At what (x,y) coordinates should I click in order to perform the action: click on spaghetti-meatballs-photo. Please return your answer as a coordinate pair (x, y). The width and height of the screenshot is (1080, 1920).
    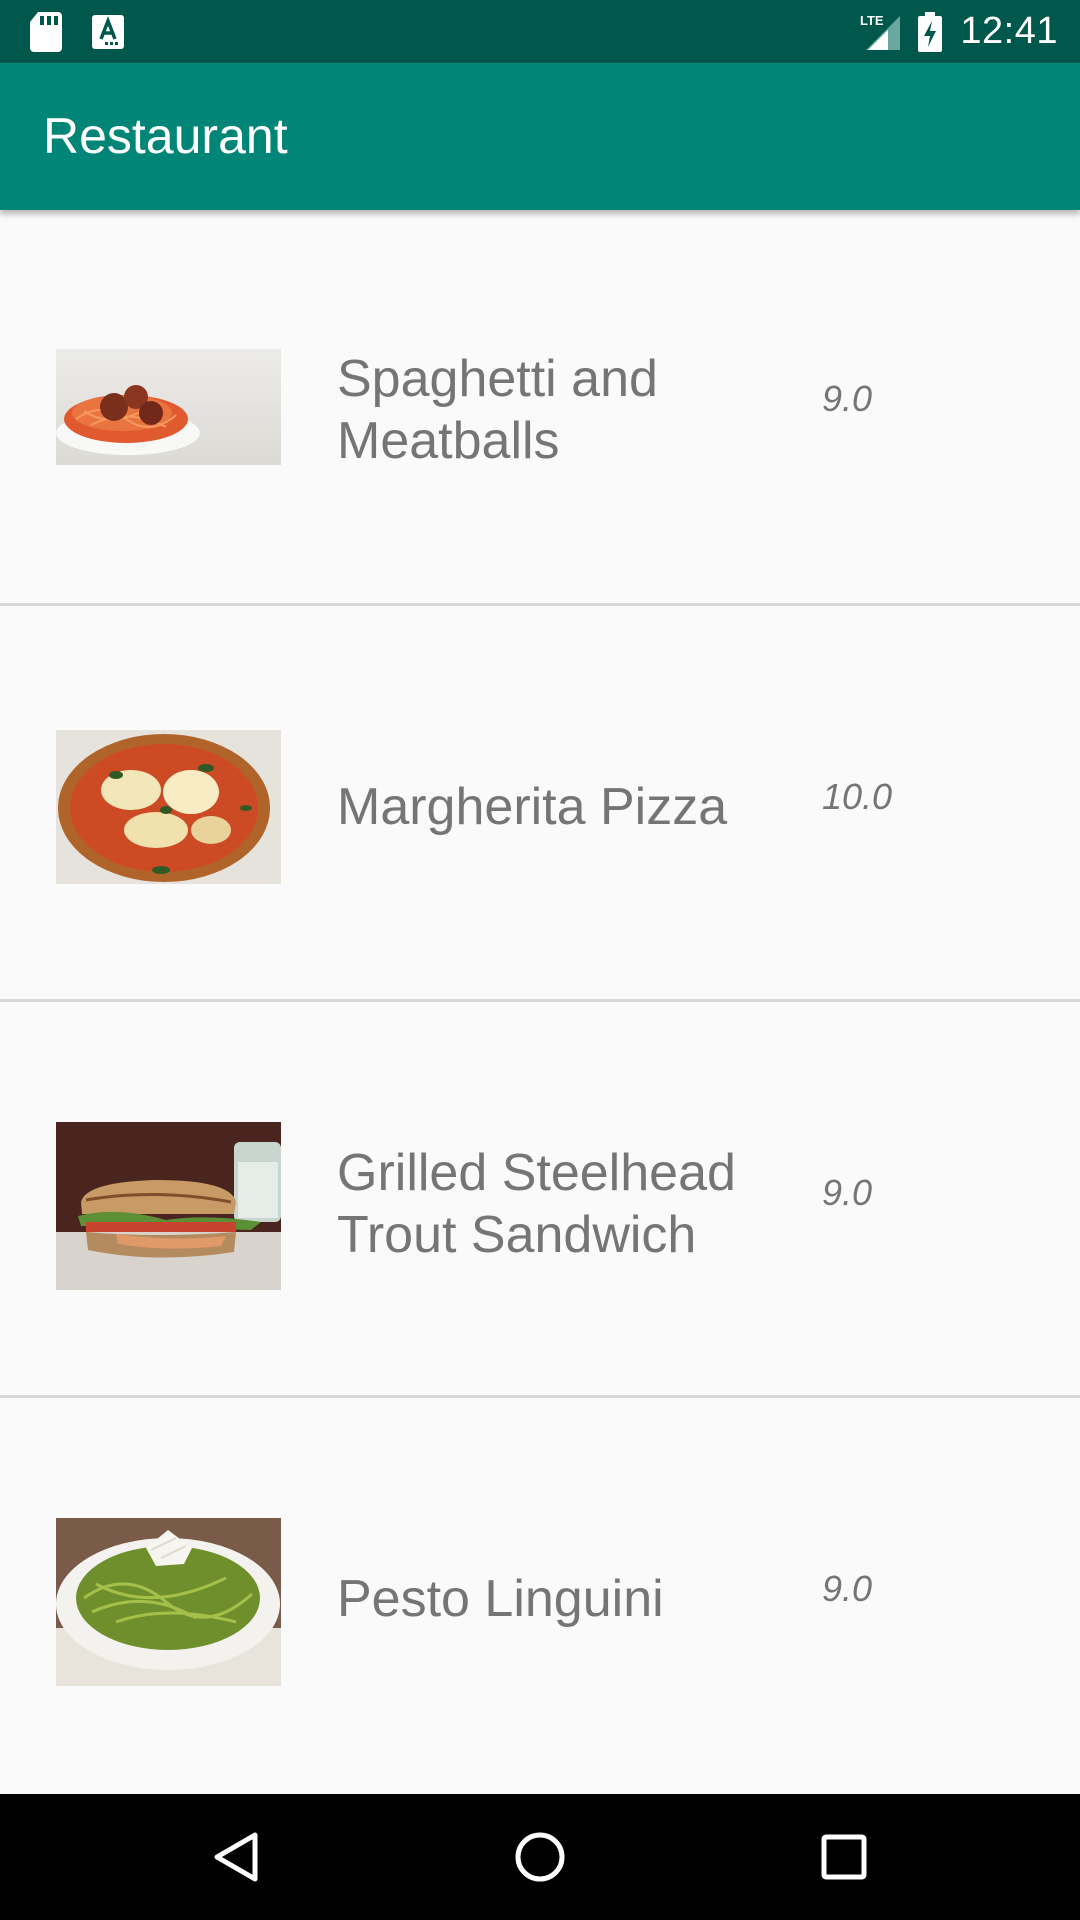
    Looking at the image, I should click on (168, 407).